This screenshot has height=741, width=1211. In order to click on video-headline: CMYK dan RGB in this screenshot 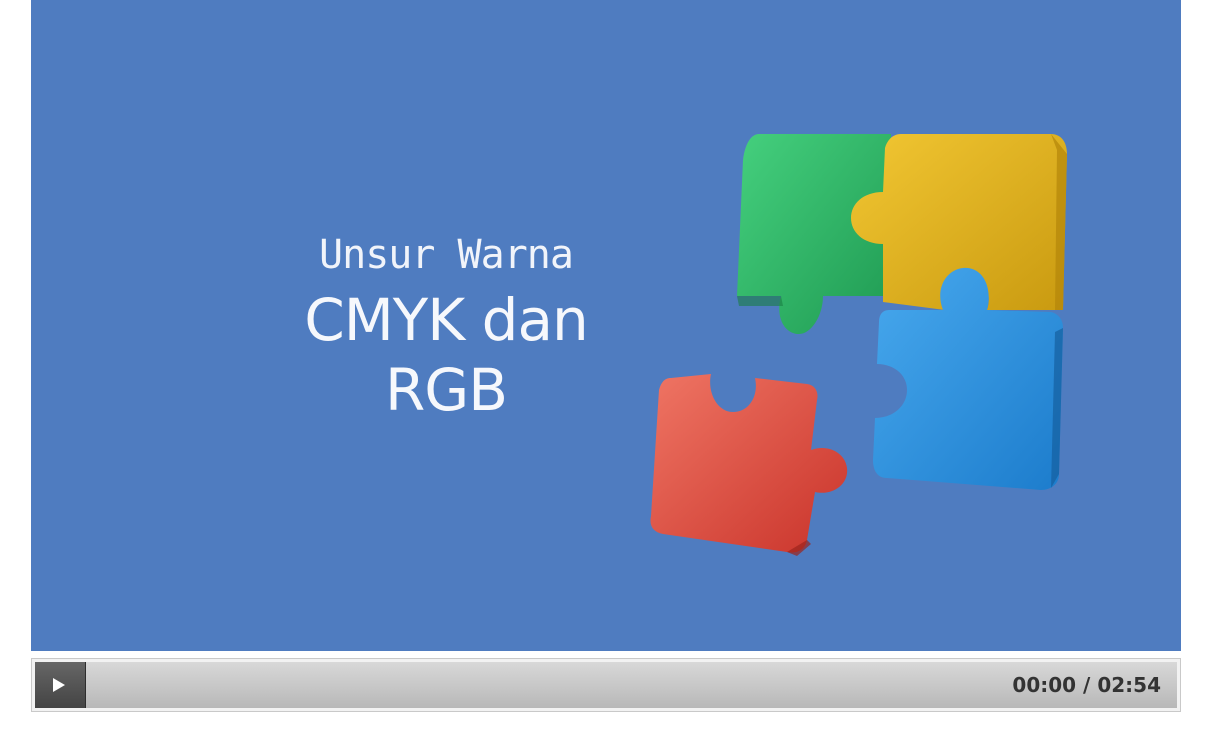, I will do `click(446, 355)`.